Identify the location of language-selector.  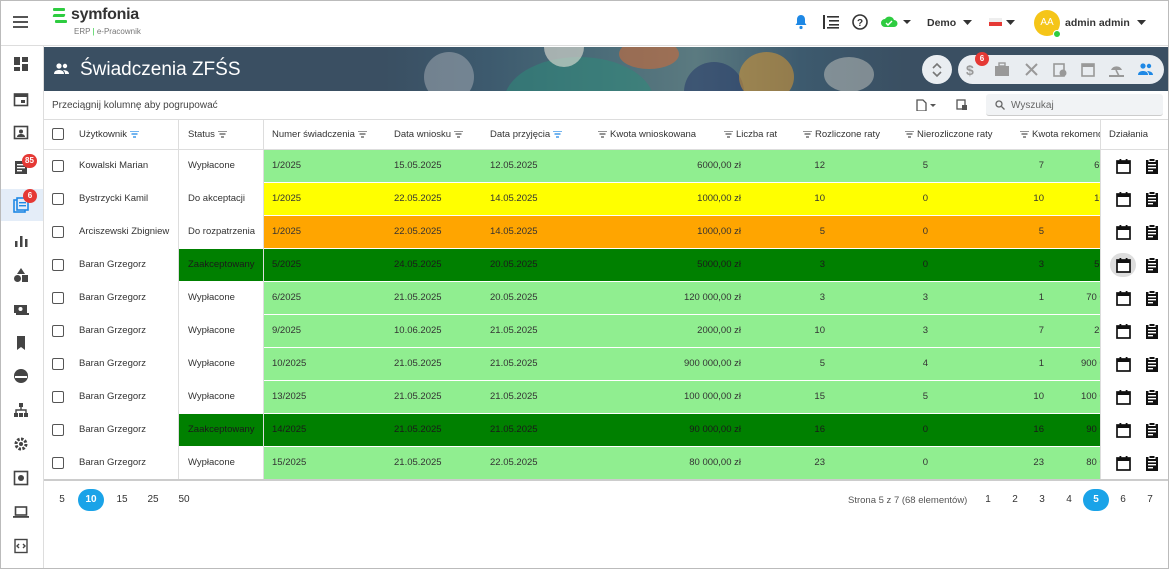
(1002, 24).